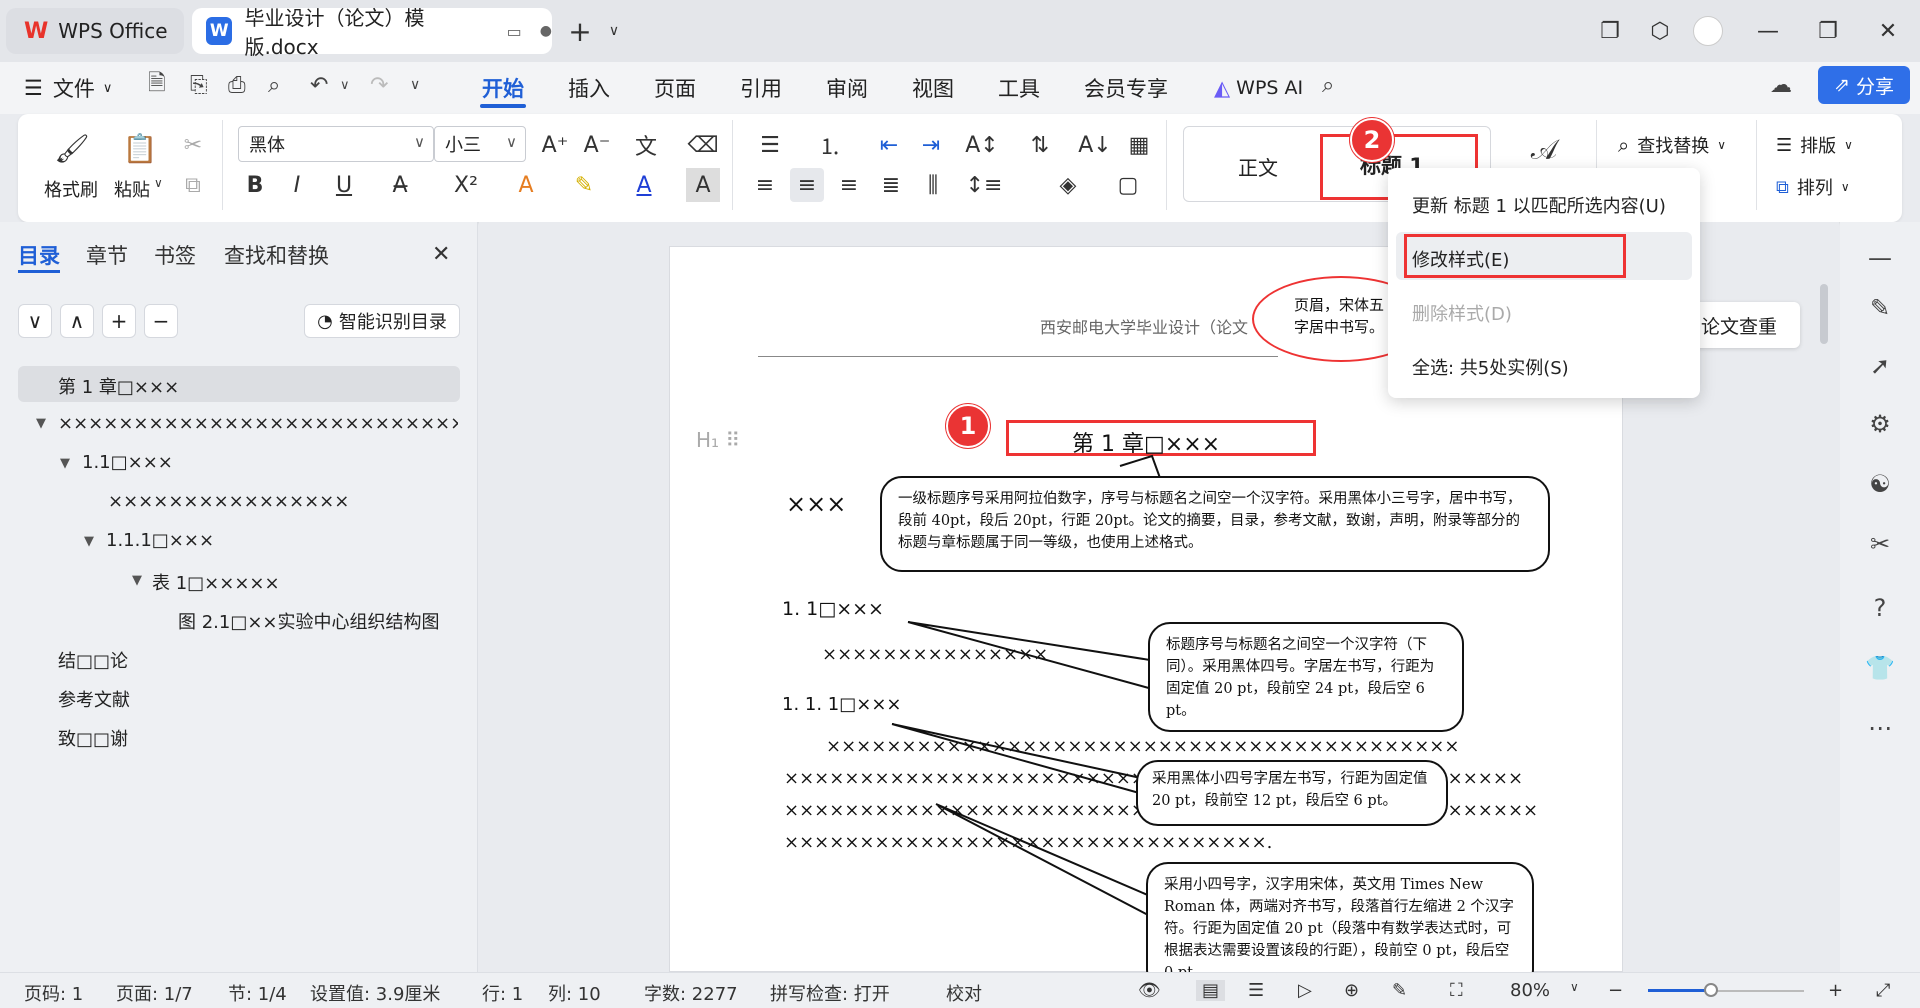  I want to click on status-setting: 设置值: 3.9厘米, so click(375, 993).